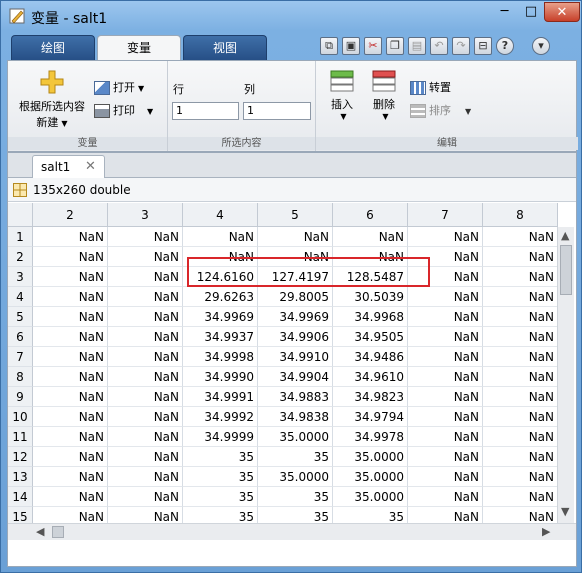 Image resolution: width=582 pixels, height=573 pixels. I want to click on grid-cell: 34.9978, so click(370, 437).